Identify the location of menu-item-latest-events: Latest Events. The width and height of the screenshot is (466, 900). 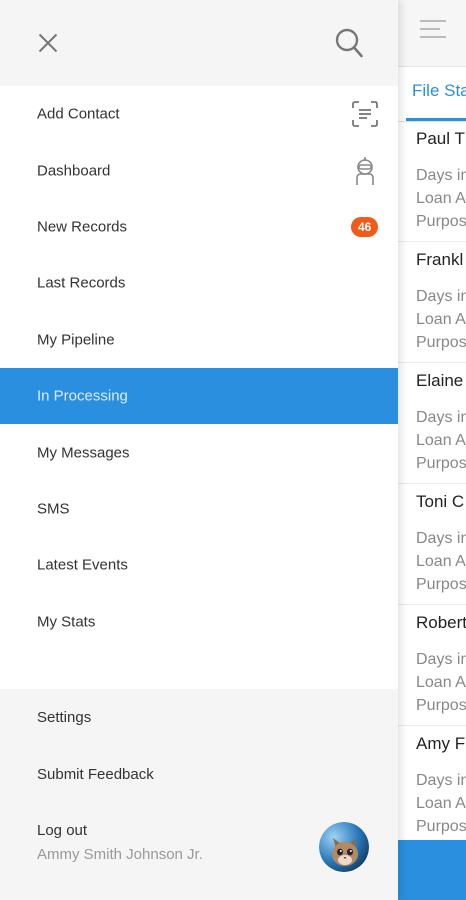
(199, 565).